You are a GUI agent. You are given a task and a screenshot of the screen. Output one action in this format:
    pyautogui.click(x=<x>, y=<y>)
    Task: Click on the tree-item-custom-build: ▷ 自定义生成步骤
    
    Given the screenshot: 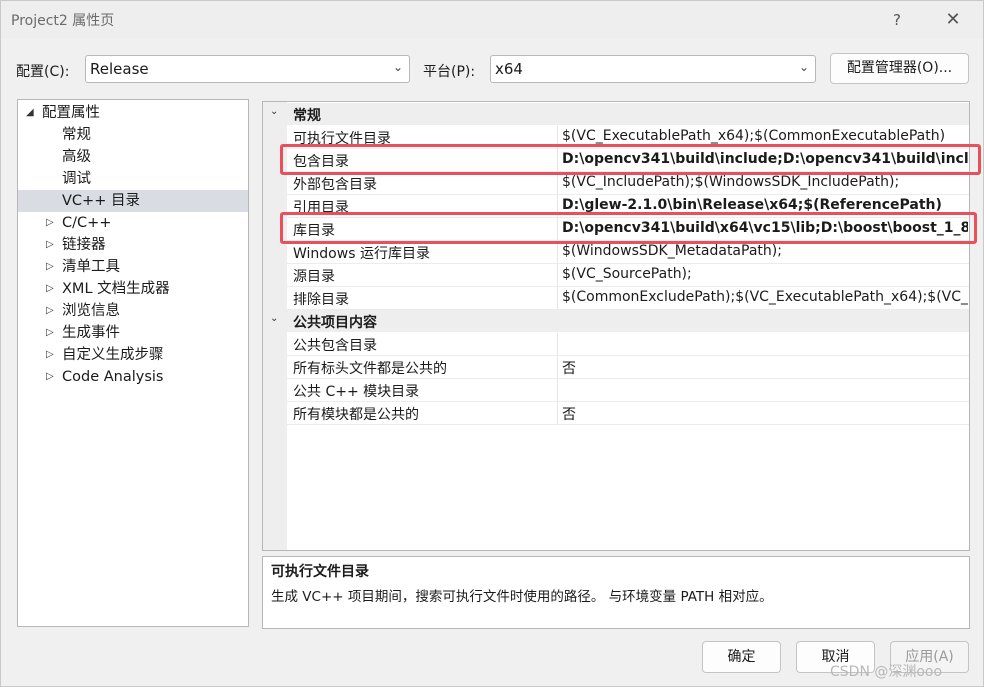 What is the action you would take?
    pyautogui.click(x=133, y=355)
    